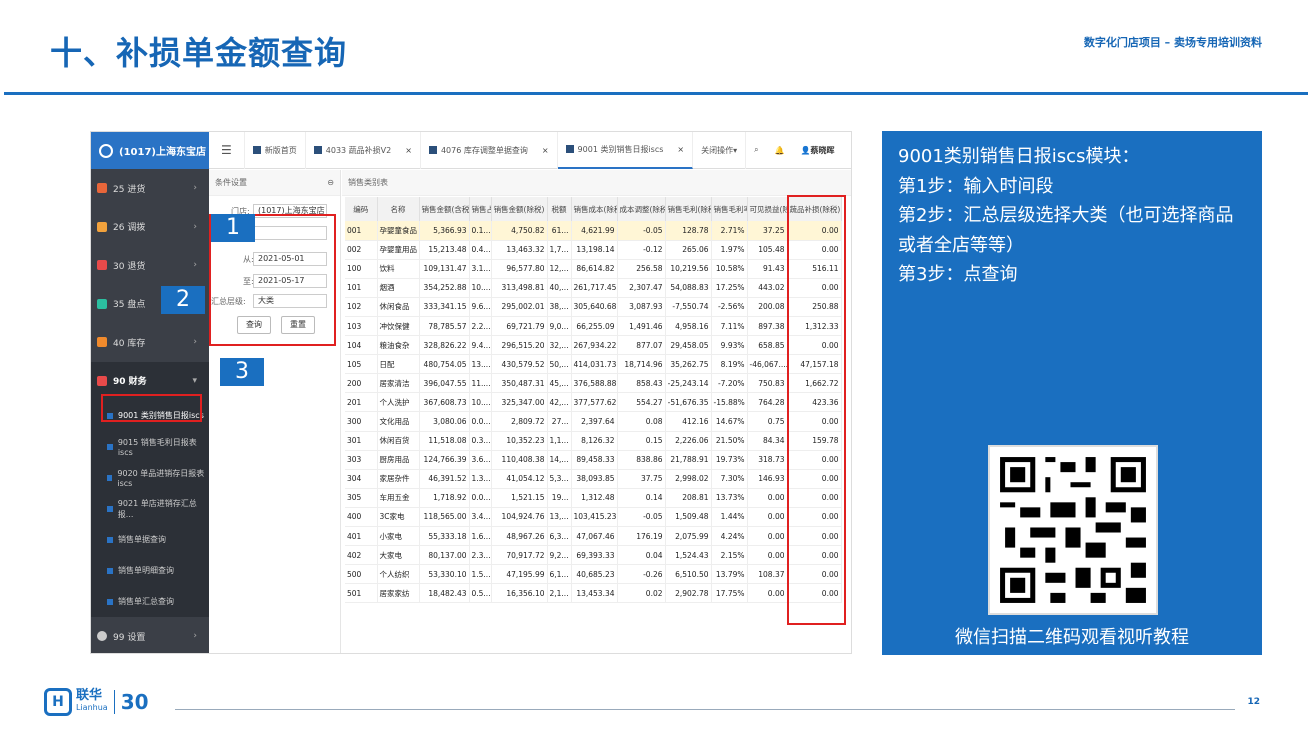 Image resolution: width=1312 pixels, height=739 pixels. I want to click on table-cell: 9.93%, so click(729, 345).